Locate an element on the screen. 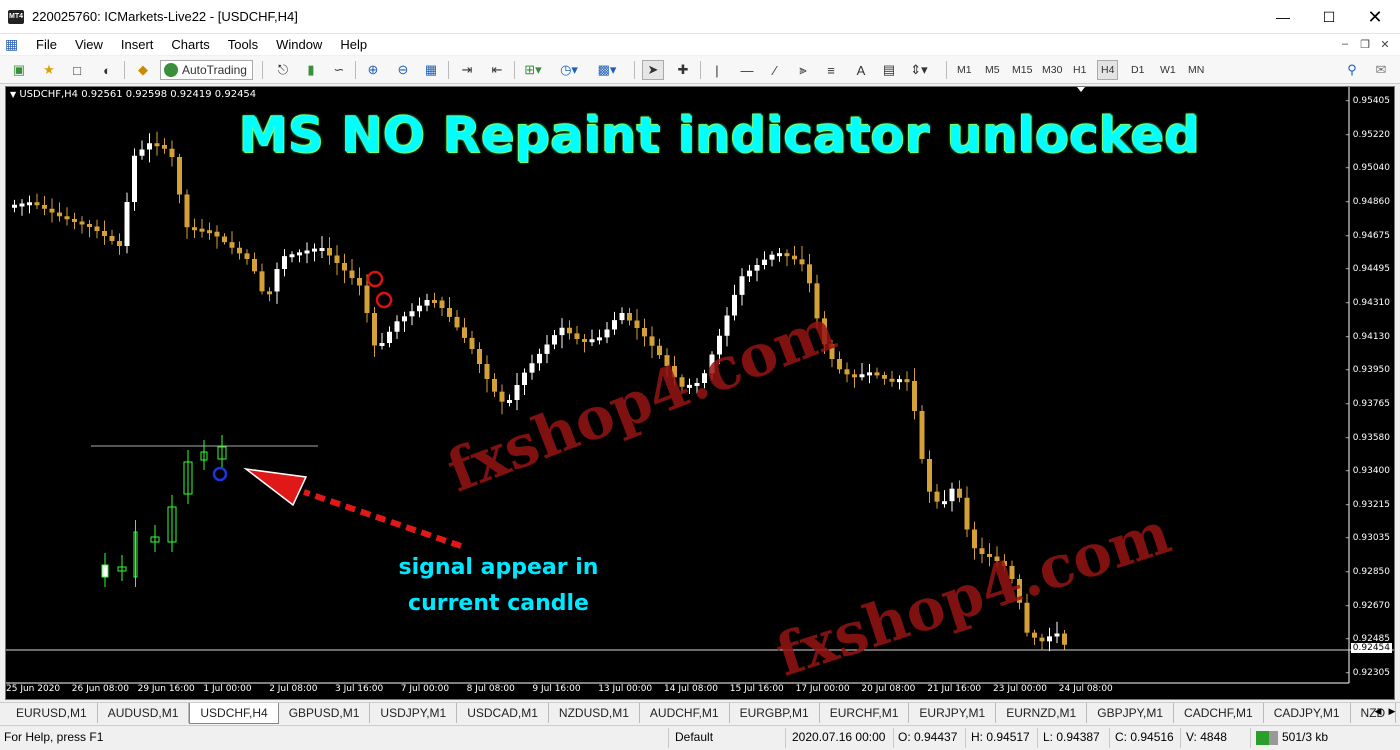 The width and height of the screenshot is (1400, 750). chart-menu-icon: ▼ is located at coordinates (13, 94).